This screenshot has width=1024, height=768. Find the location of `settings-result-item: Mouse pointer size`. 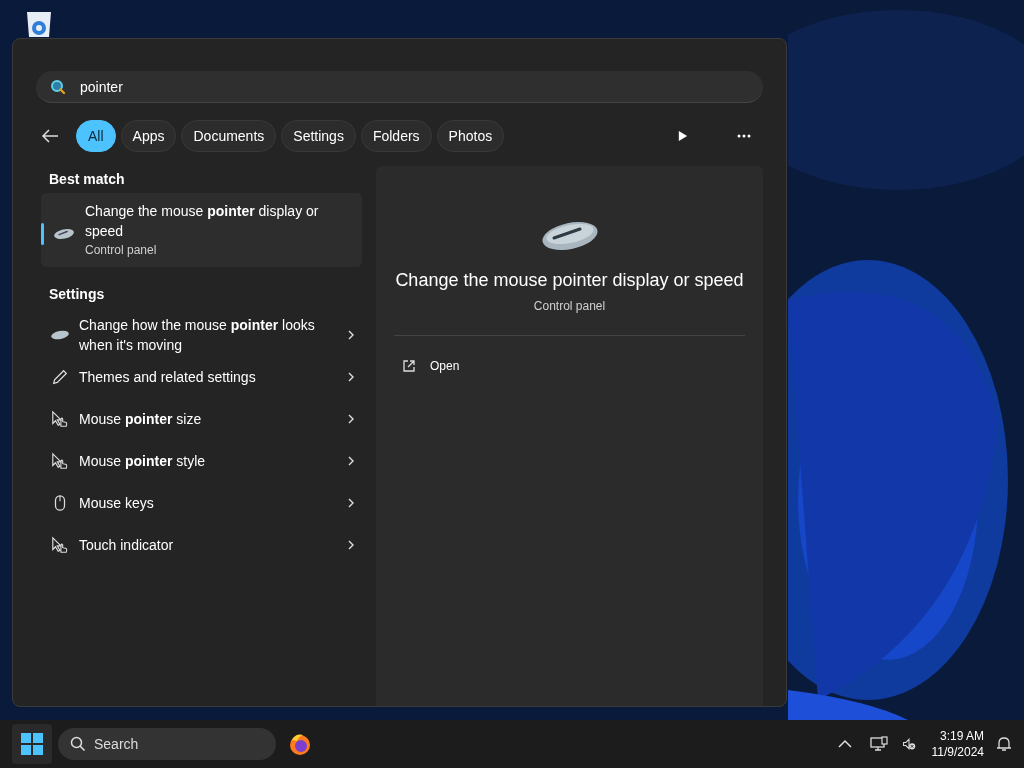

settings-result-item: Mouse pointer size is located at coordinates (203, 419).